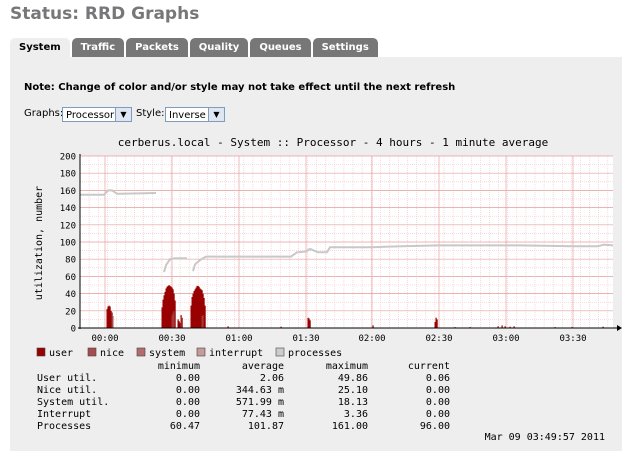 The width and height of the screenshot is (622, 451). Describe the element at coordinates (260, 390) in the screenshot. I see `stats-cell: 344.63 m` at that location.